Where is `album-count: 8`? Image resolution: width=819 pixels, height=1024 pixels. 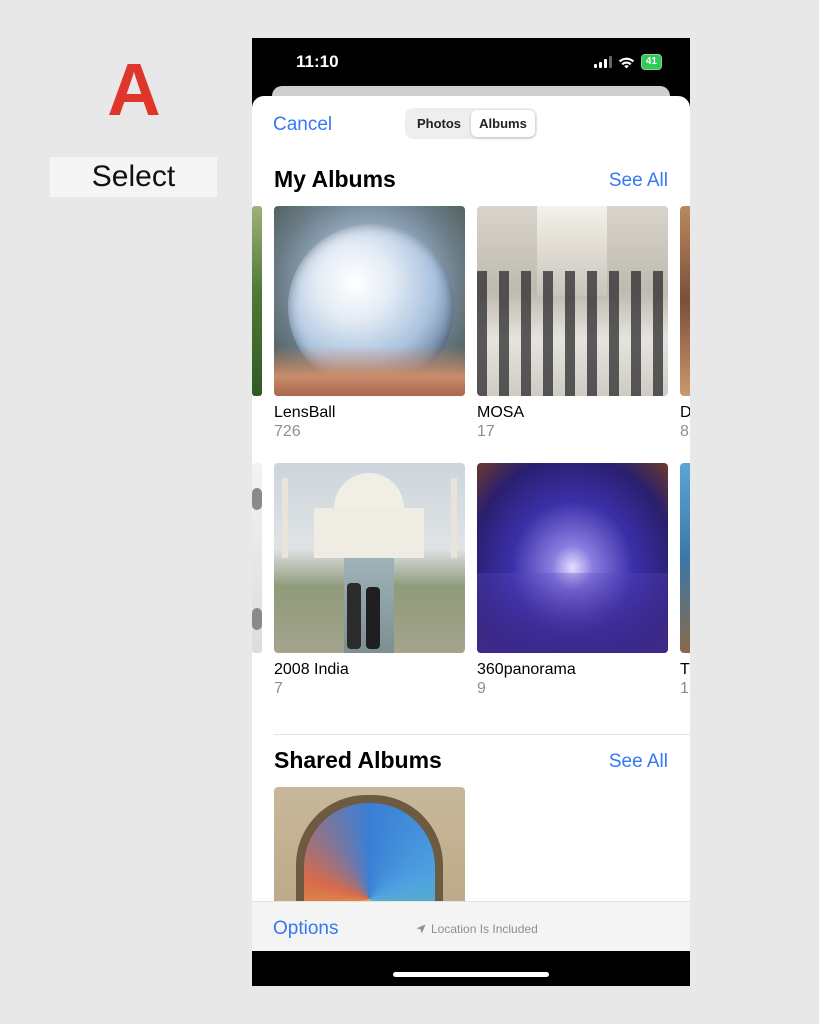
album-count: 8 is located at coordinates (684, 431).